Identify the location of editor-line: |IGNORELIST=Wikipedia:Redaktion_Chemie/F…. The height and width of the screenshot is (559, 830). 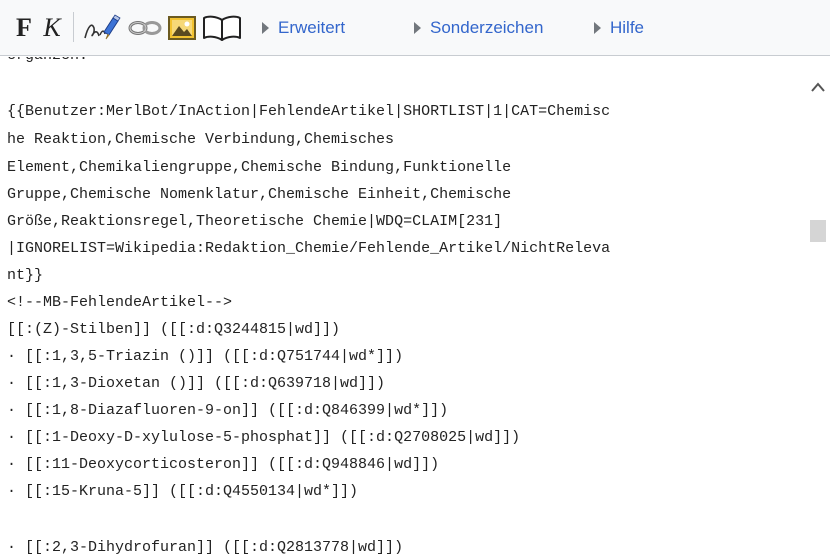
(309, 248).